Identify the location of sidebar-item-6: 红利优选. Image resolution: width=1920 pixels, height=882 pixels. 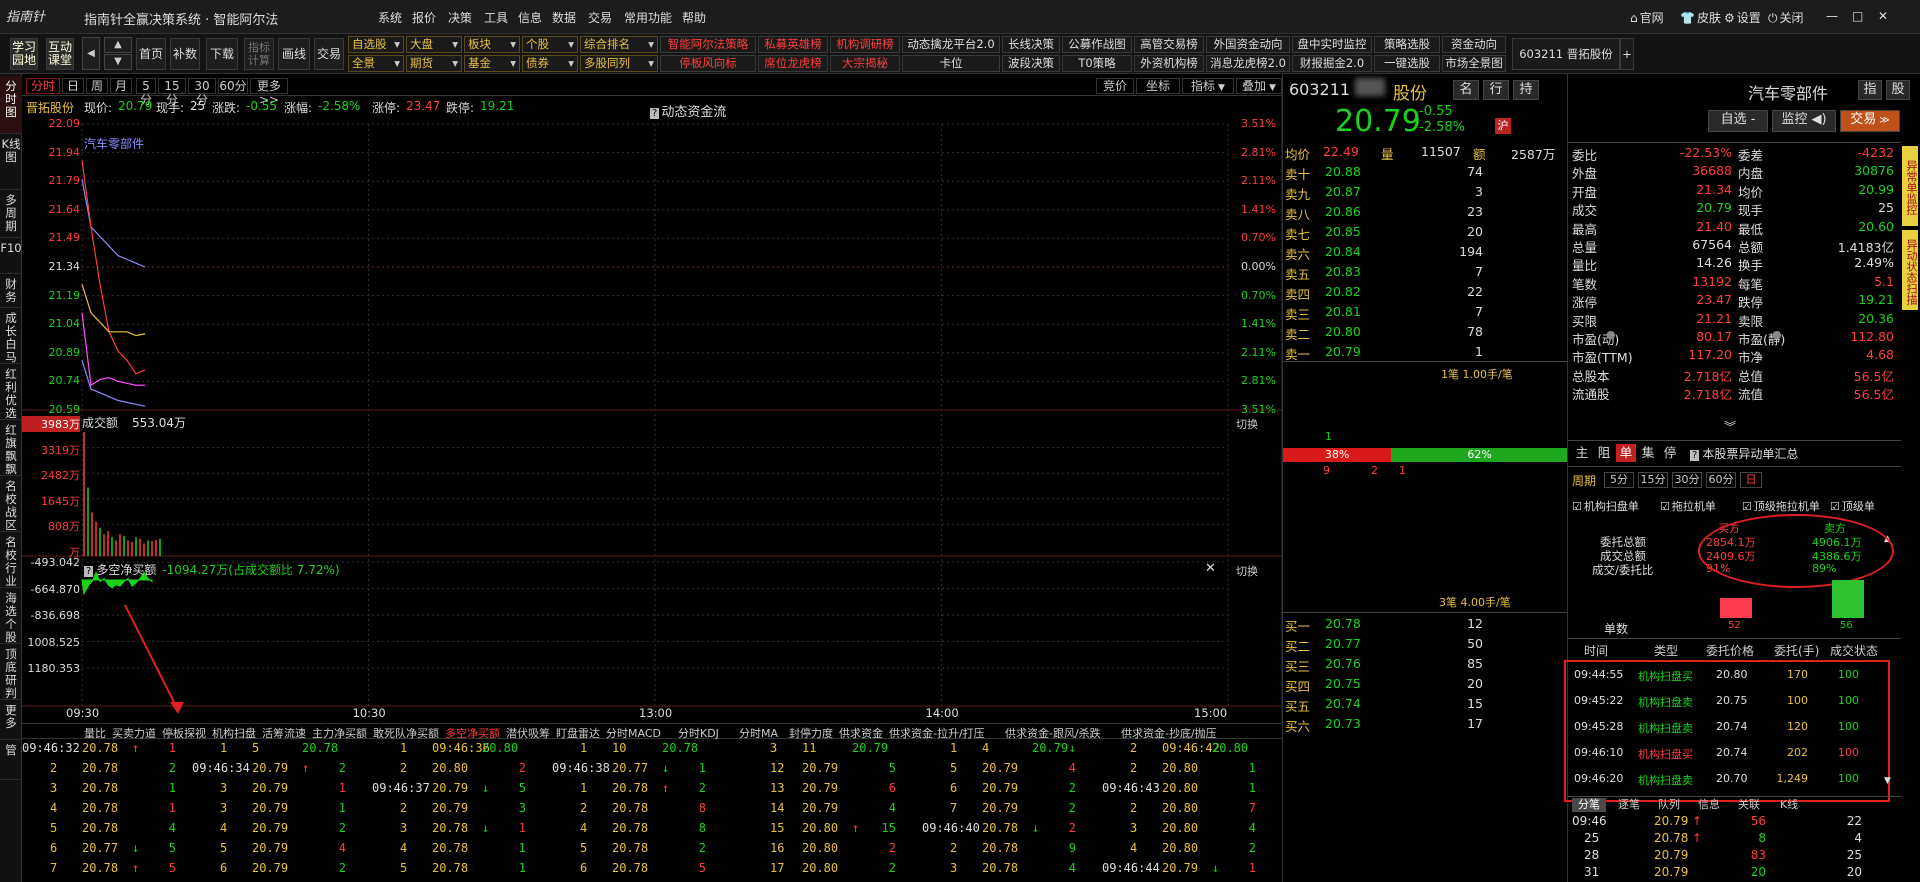
(11, 392).